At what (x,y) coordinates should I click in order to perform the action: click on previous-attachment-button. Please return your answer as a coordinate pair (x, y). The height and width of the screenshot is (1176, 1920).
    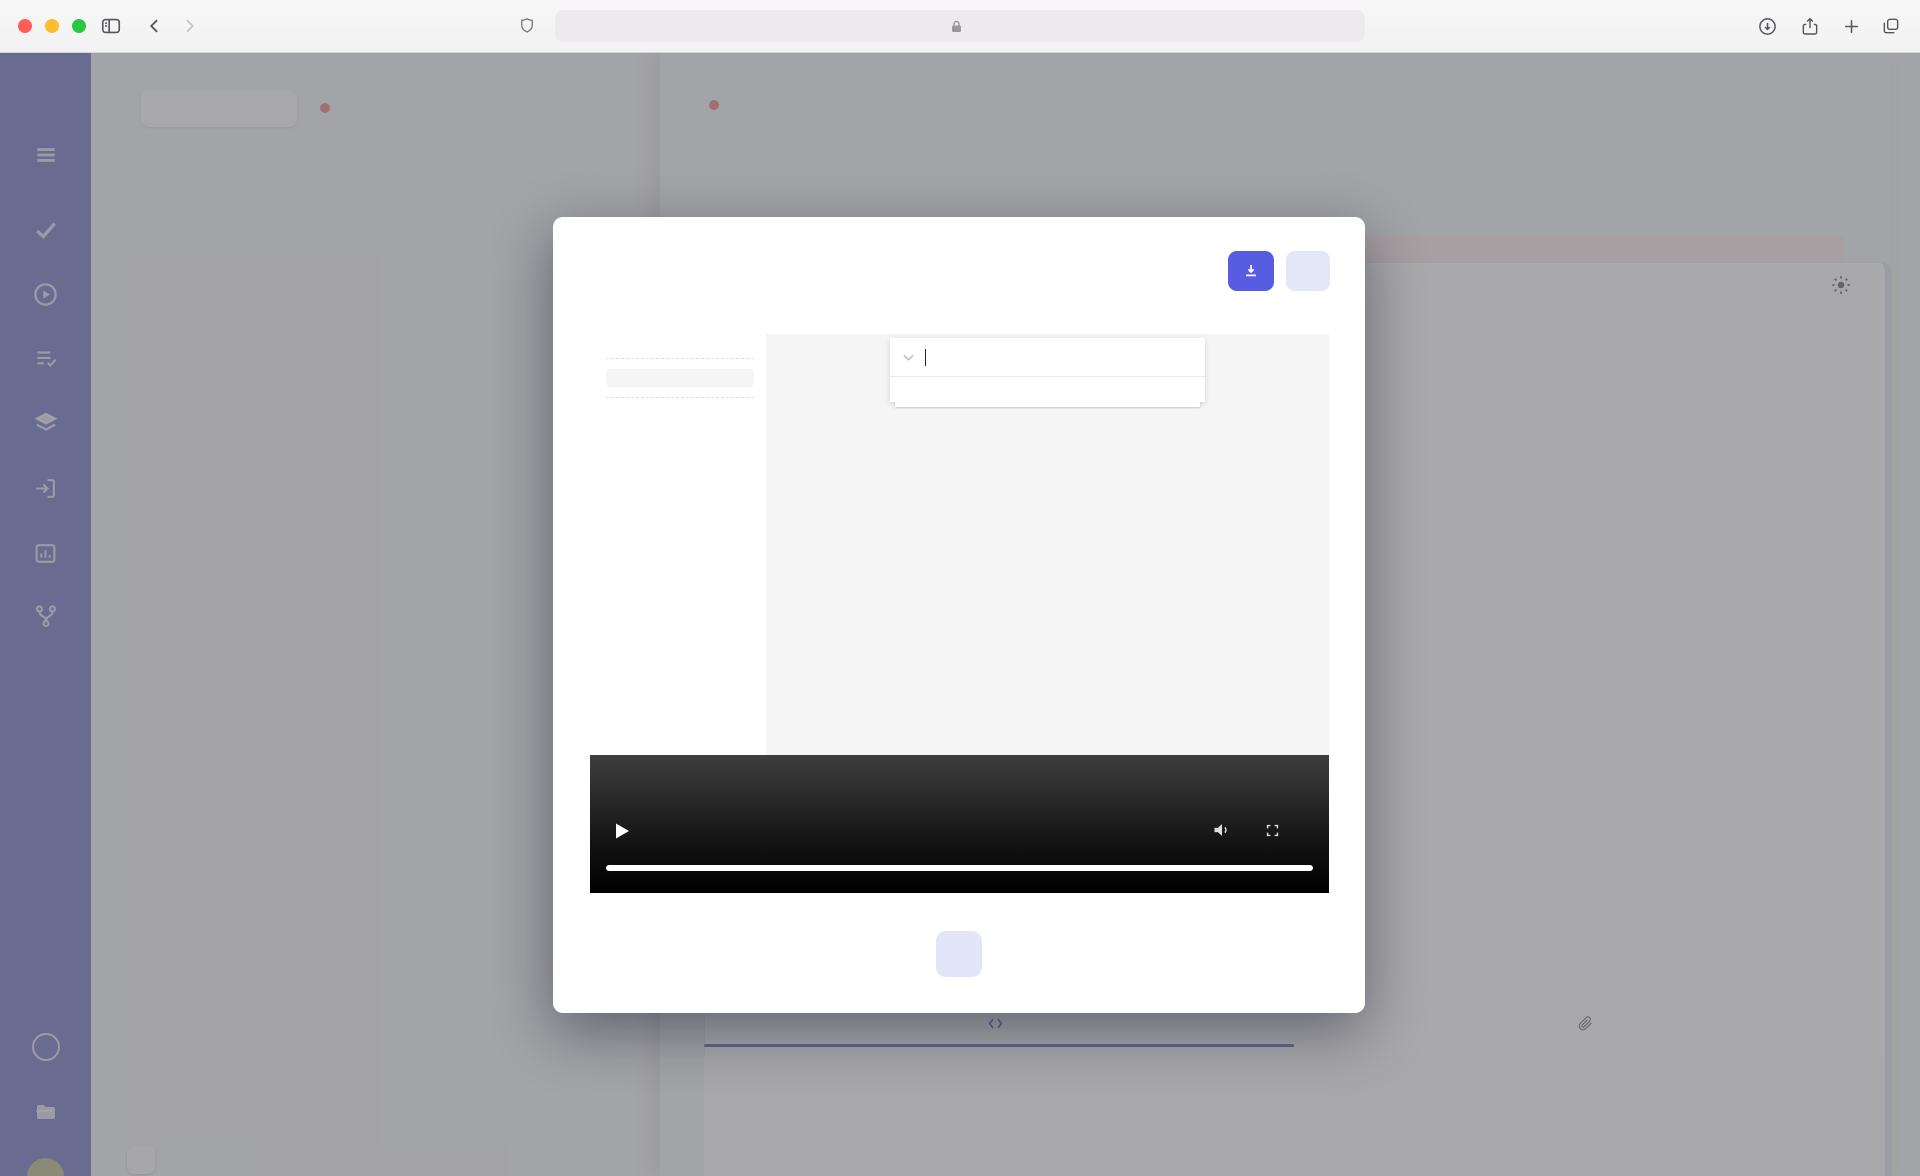
    Looking at the image, I should click on (959, 954).